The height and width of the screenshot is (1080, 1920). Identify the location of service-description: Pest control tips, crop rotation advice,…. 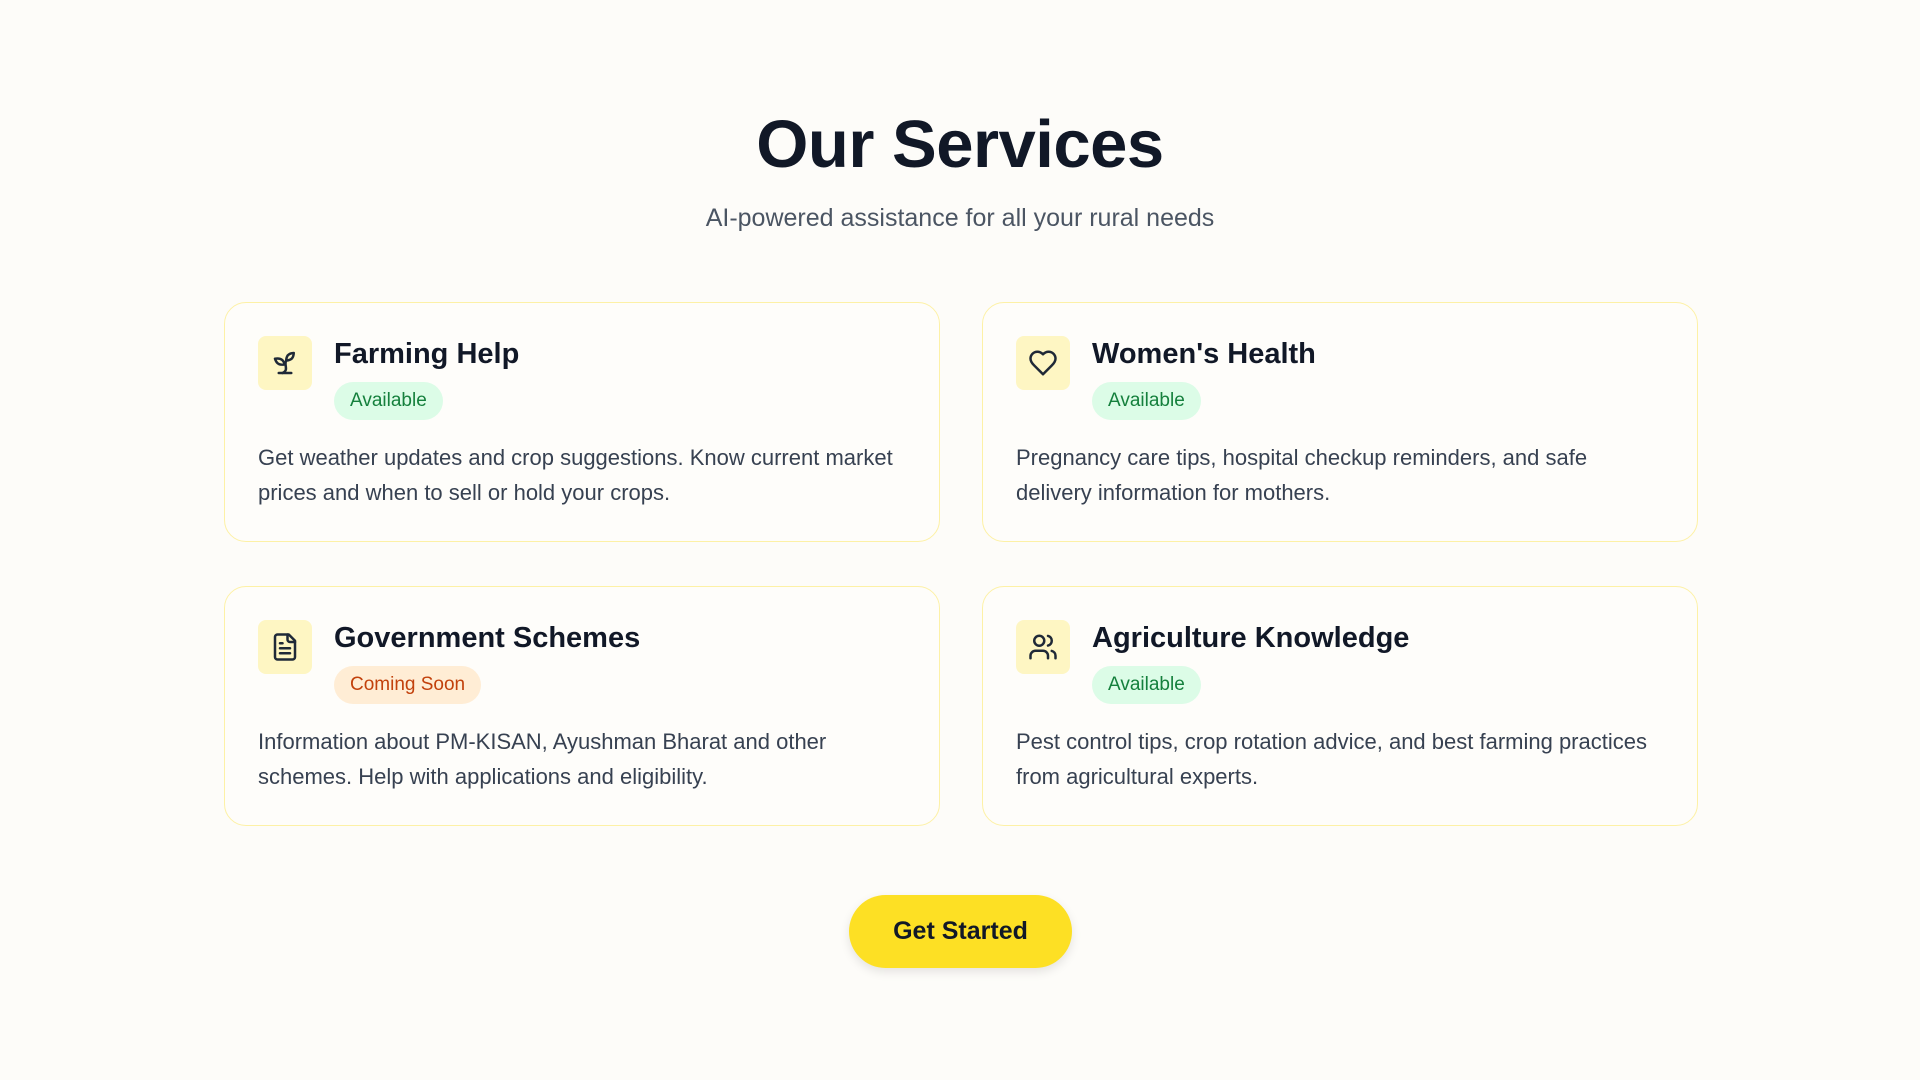
(1331, 759).